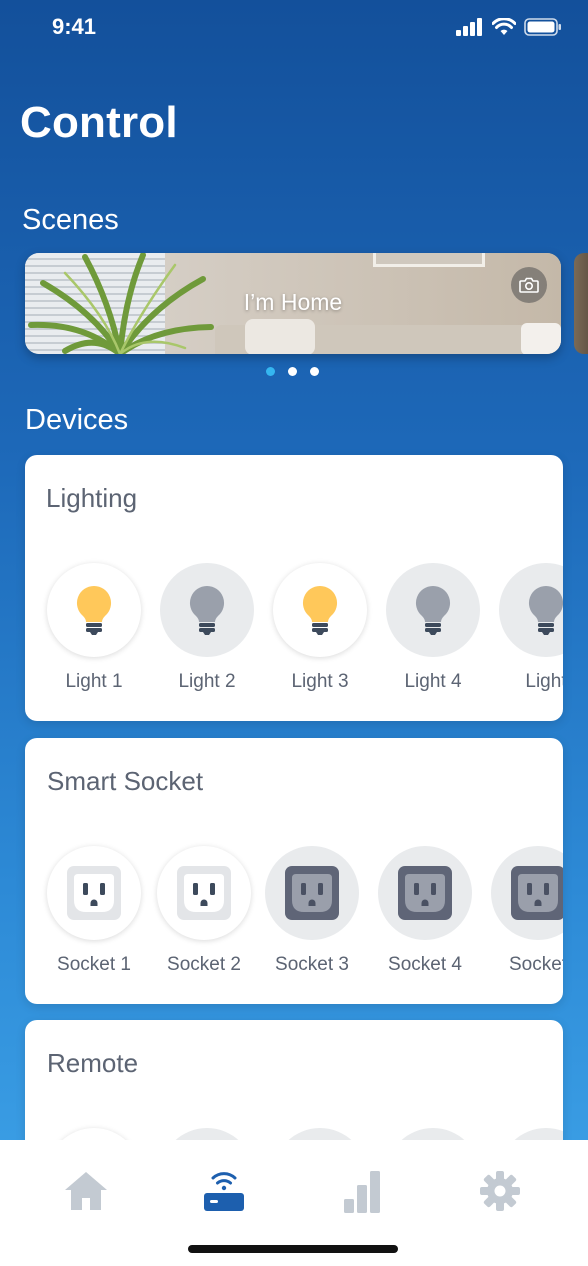 The image size is (588, 1266). I want to click on status-icons, so click(509, 27).